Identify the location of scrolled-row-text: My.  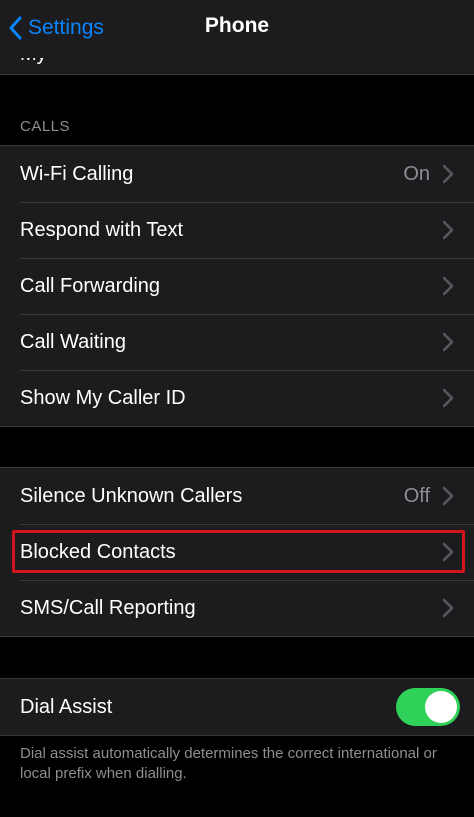
(33, 62).